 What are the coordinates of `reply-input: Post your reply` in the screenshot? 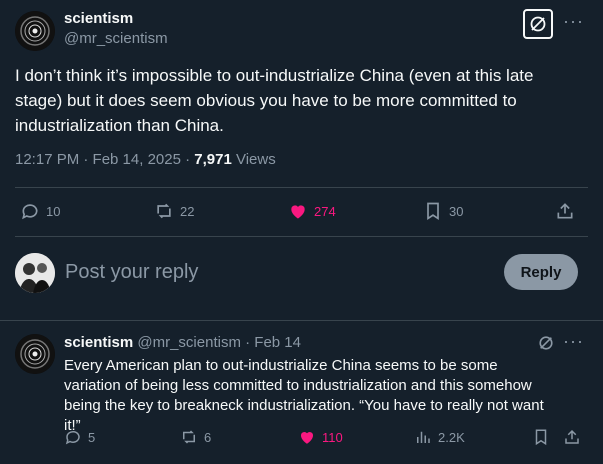 It's located at (131, 272).